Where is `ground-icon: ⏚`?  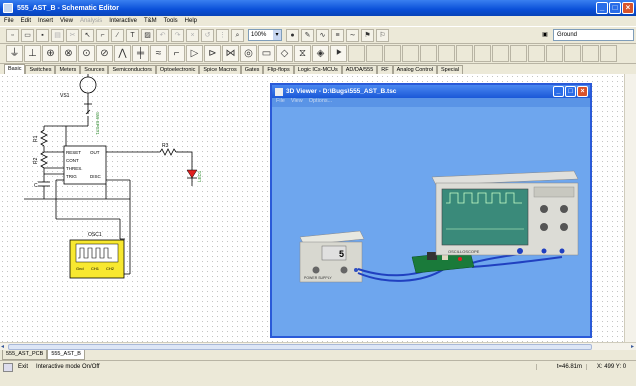
ground-icon: ⏚ is located at coordinates (14, 53).